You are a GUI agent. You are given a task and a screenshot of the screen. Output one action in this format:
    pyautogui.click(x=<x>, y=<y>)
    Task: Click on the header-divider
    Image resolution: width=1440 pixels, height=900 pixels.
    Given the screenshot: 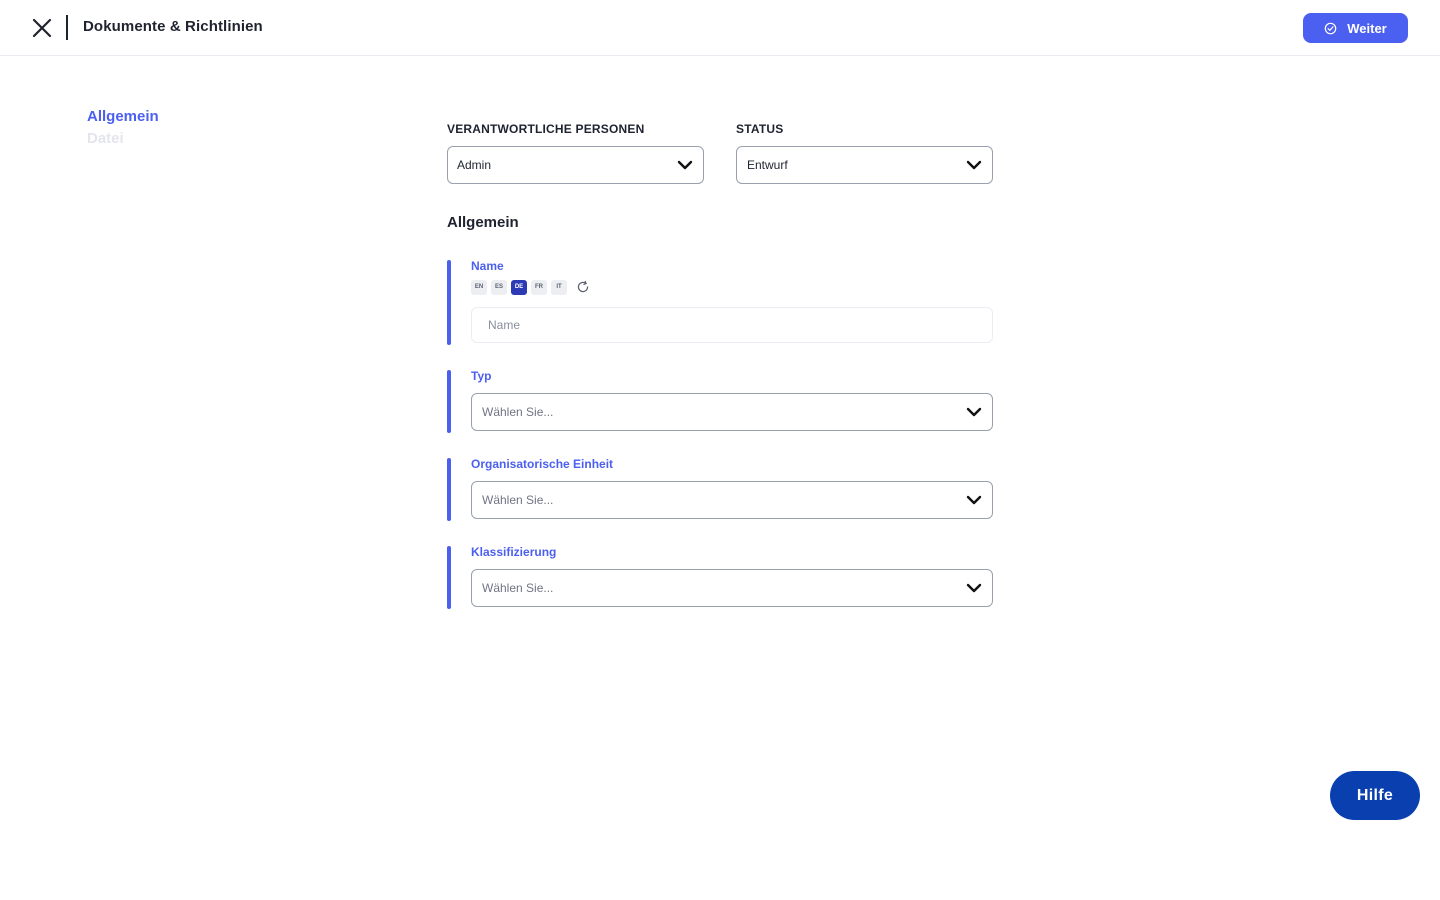 What is the action you would take?
    pyautogui.click(x=67, y=27)
    